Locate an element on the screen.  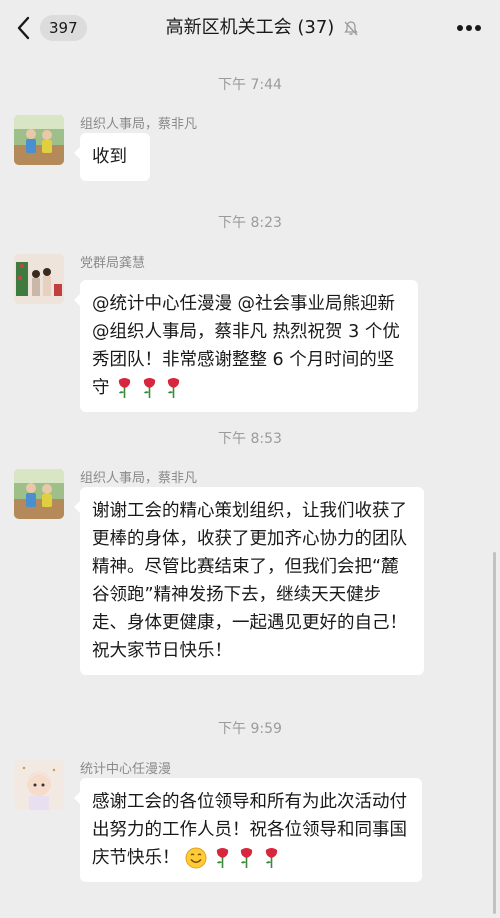
timestamp: 下午 7:44 is located at coordinates (250, 85).